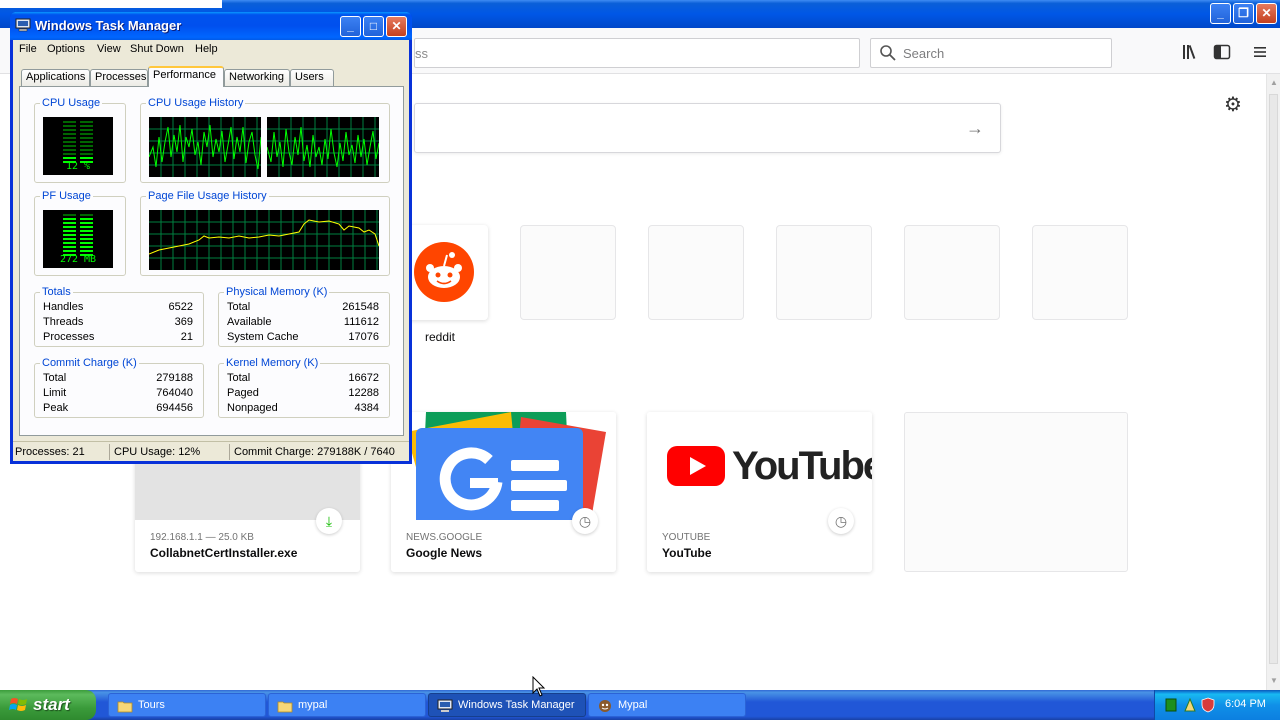 Image resolution: width=1280 pixels, height=720 pixels. I want to click on menu-help: Help, so click(206, 49).